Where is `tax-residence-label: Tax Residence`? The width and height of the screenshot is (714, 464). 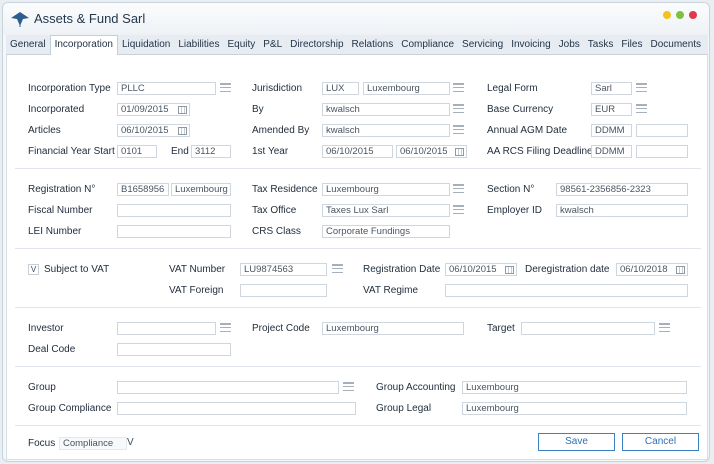 tax-residence-label: Tax Residence is located at coordinates (285, 189).